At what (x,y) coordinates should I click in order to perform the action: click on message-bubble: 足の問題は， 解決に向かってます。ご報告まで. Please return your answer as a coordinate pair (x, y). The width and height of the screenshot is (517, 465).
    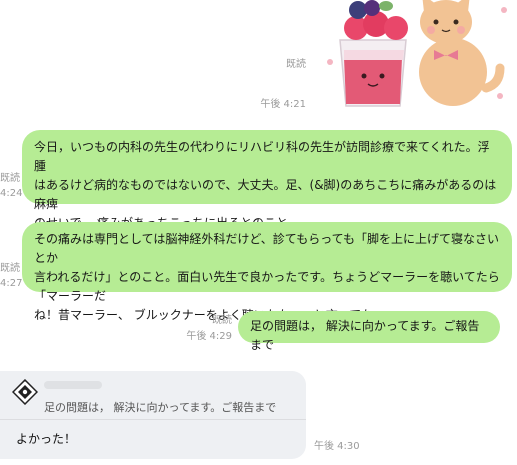
    Looking at the image, I should click on (369, 331).